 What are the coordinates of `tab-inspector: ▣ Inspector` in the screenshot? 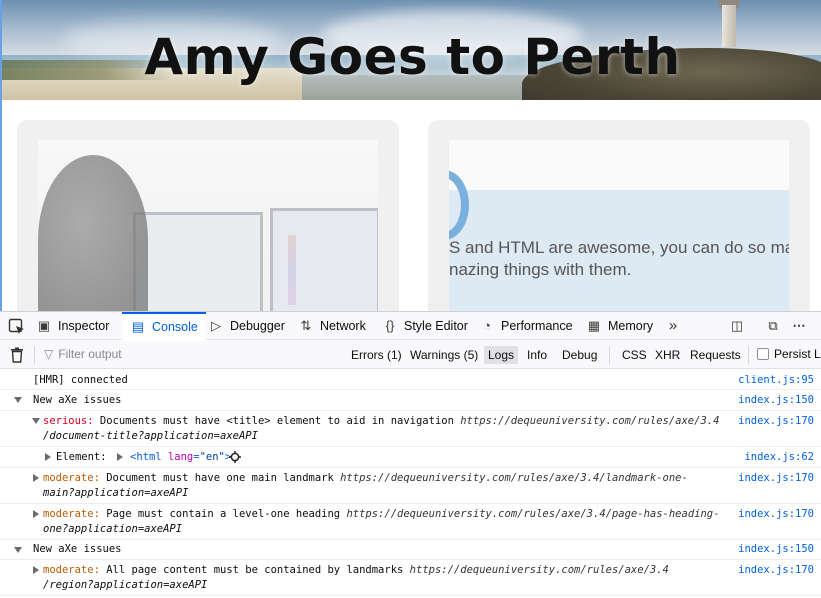 It's located at (73, 326).